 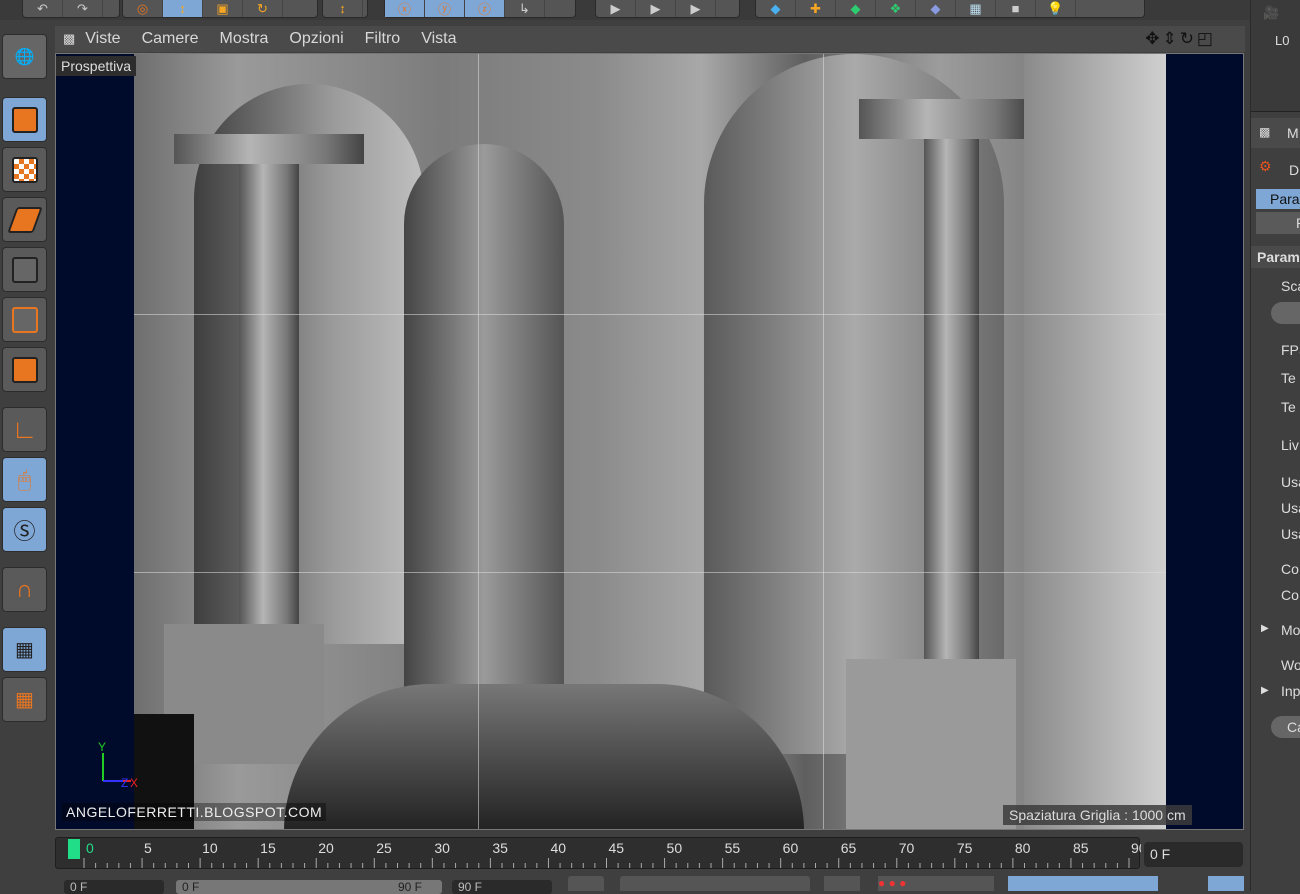 What do you see at coordinates (936, 8) in the screenshot?
I see `deformer-icon: ◆` at bounding box center [936, 8].